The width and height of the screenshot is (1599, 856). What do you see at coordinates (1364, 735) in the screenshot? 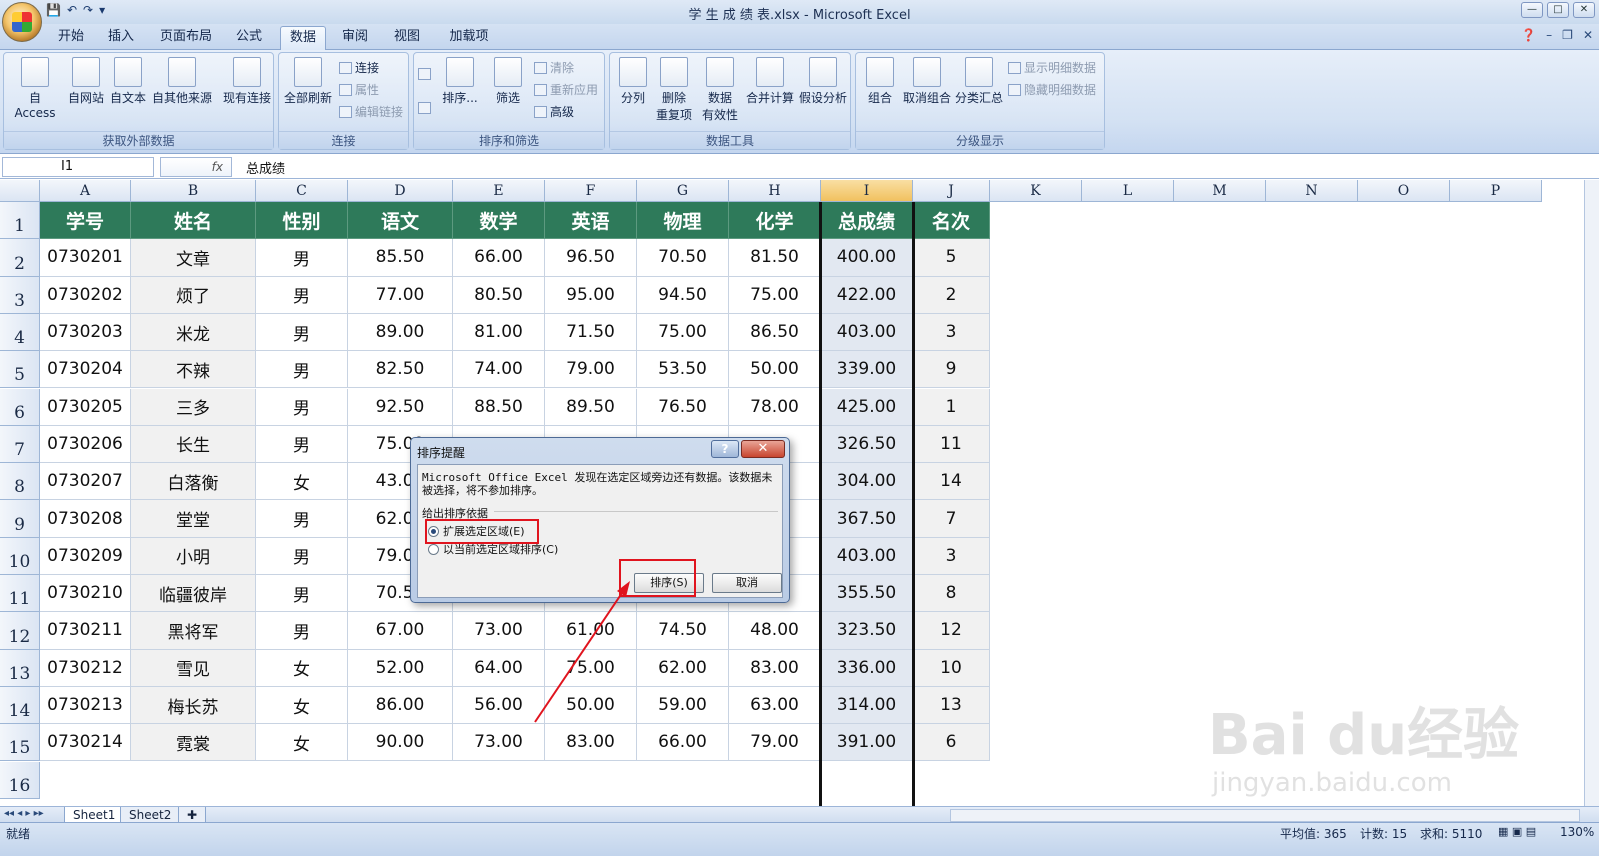
I see `watermark-logo: Bai du经验` at bounding box center [1364, 735].